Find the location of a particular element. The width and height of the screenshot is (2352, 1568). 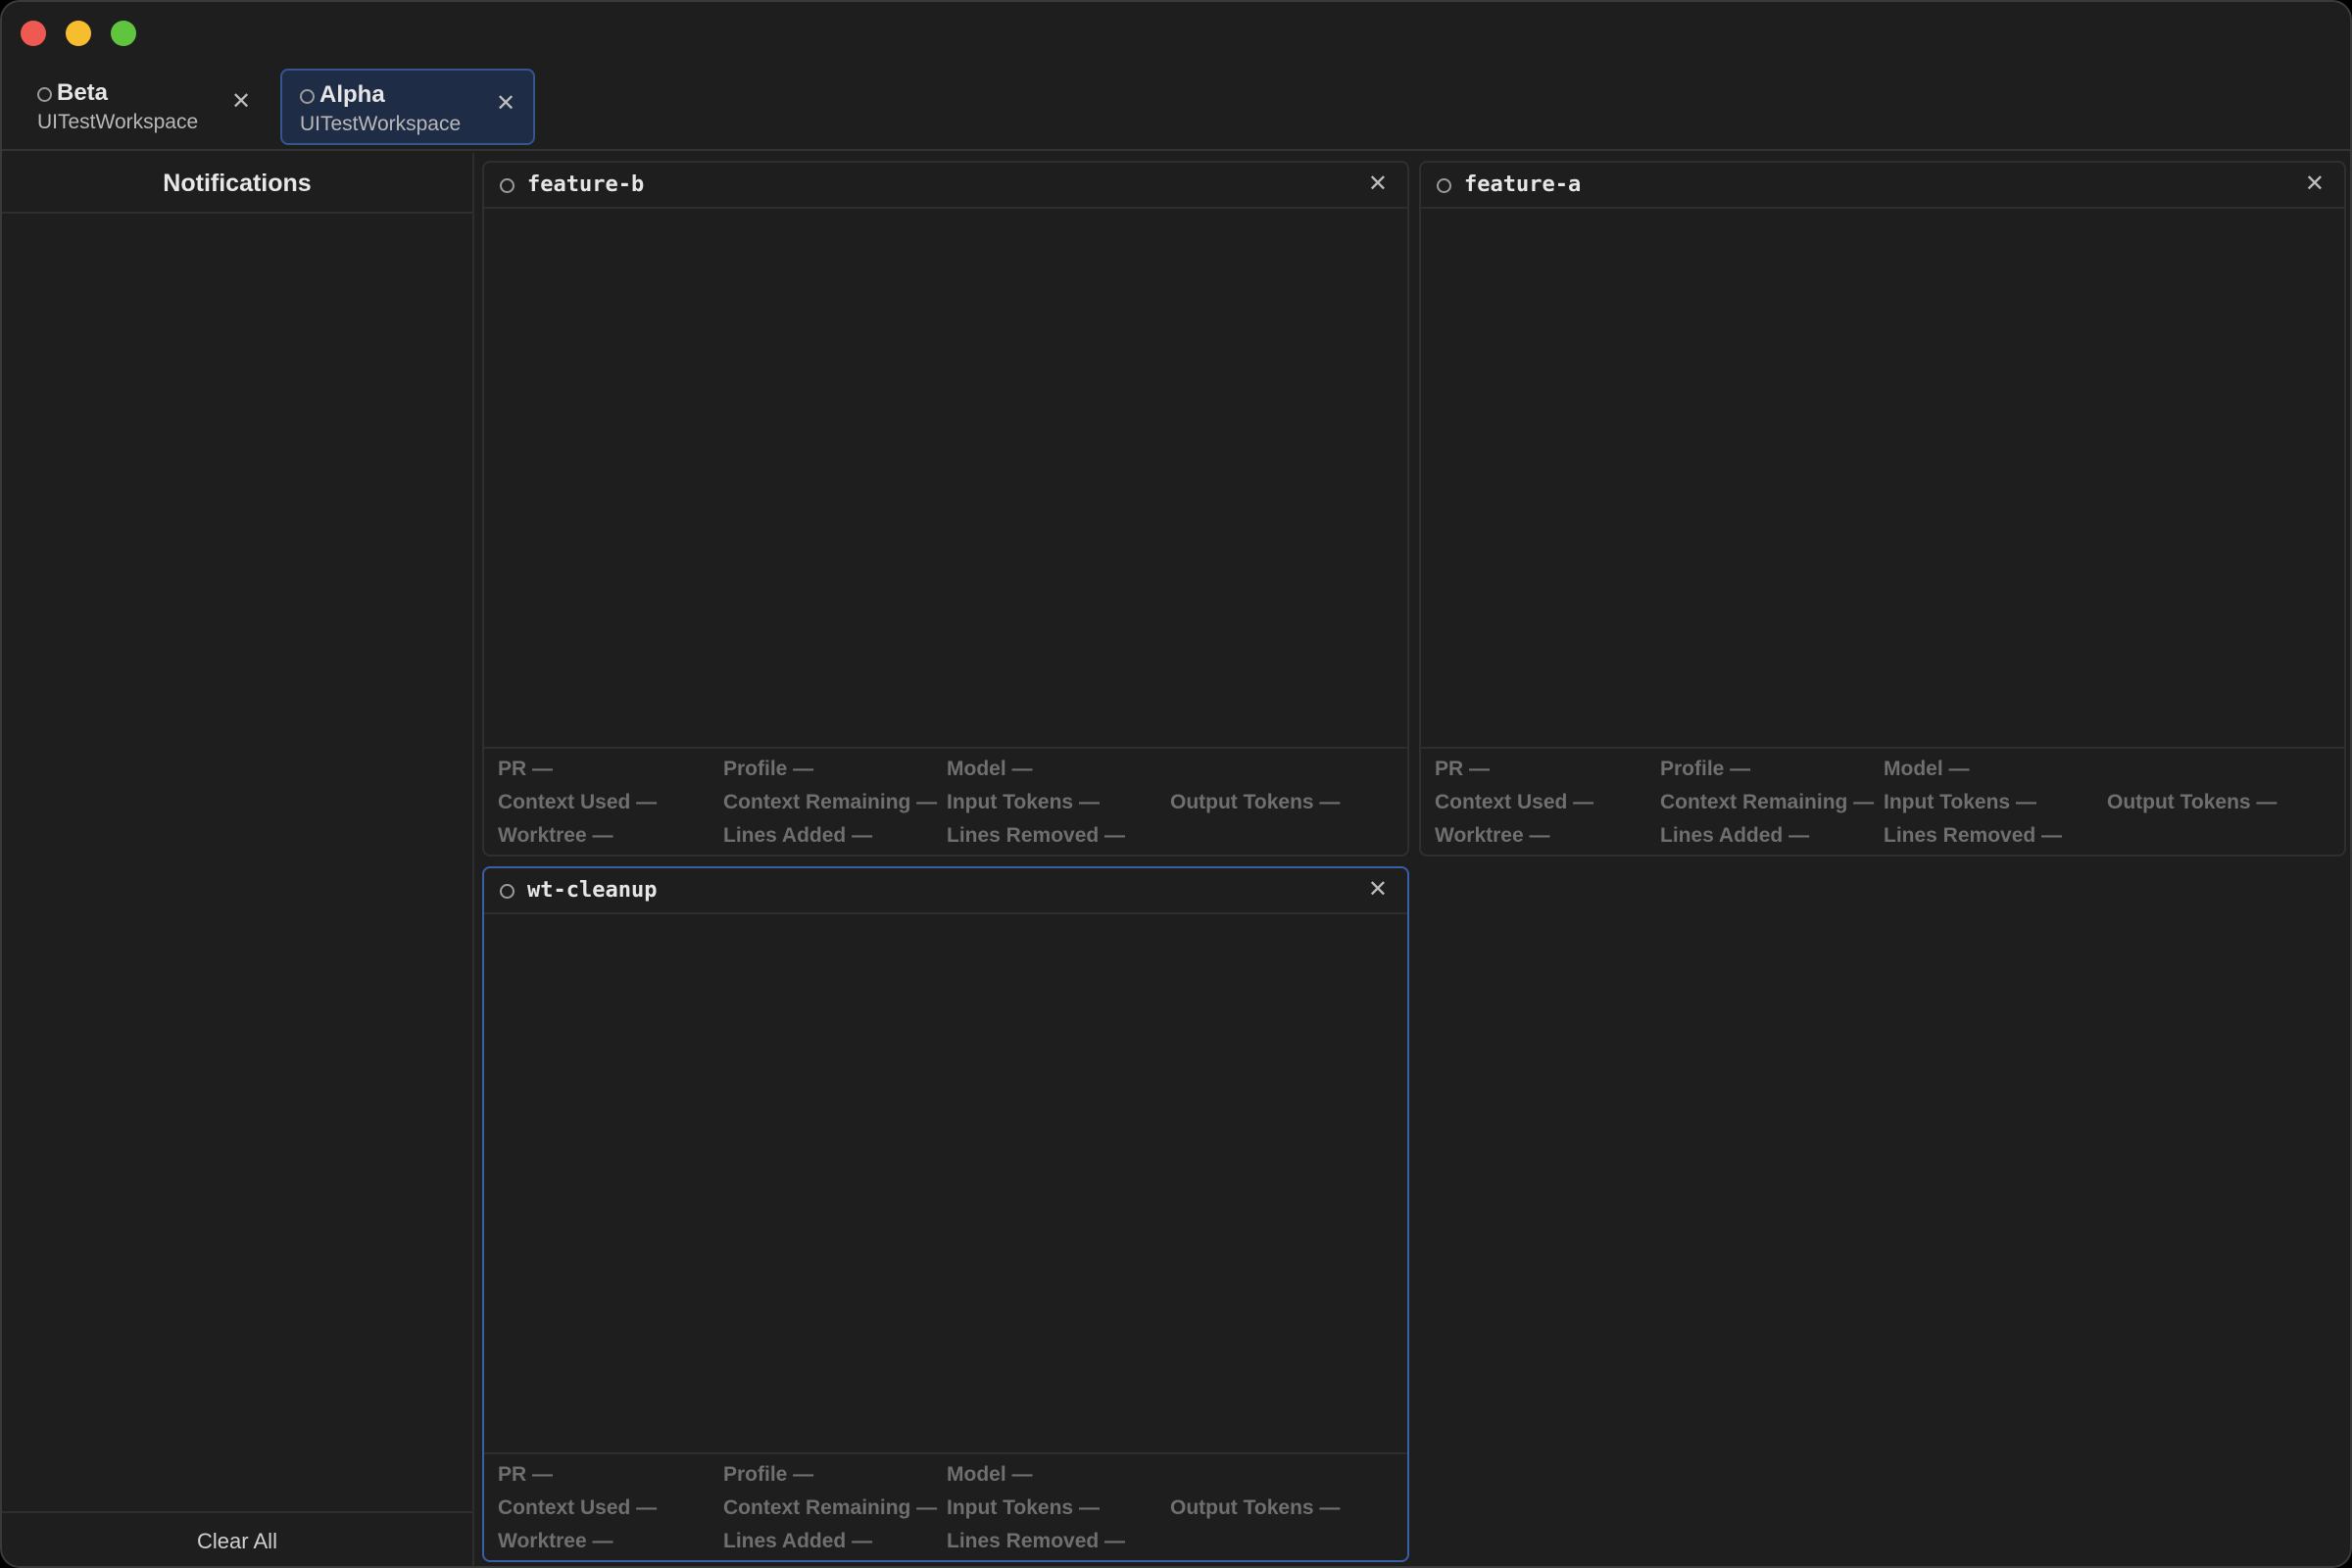

tab-title: Alpha is located at coordinates (352, 94).